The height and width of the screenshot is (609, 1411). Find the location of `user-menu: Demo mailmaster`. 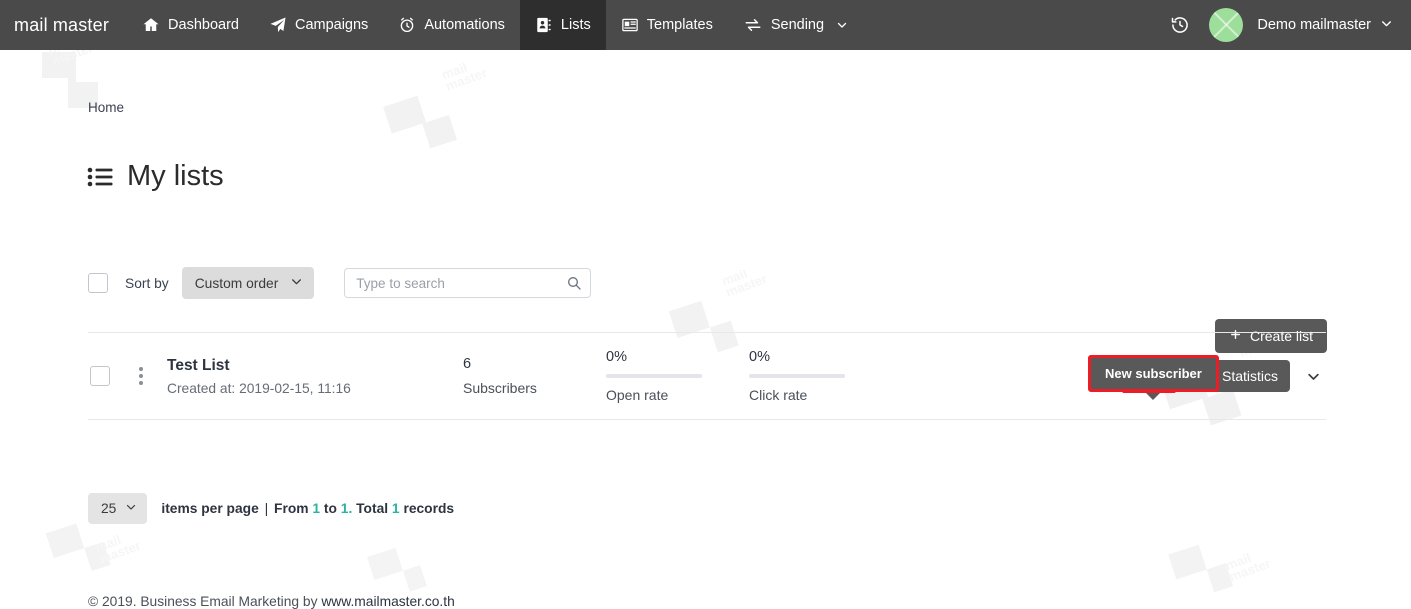

user-menu: Demo mailmaster is located at coordinates (1325, 25).